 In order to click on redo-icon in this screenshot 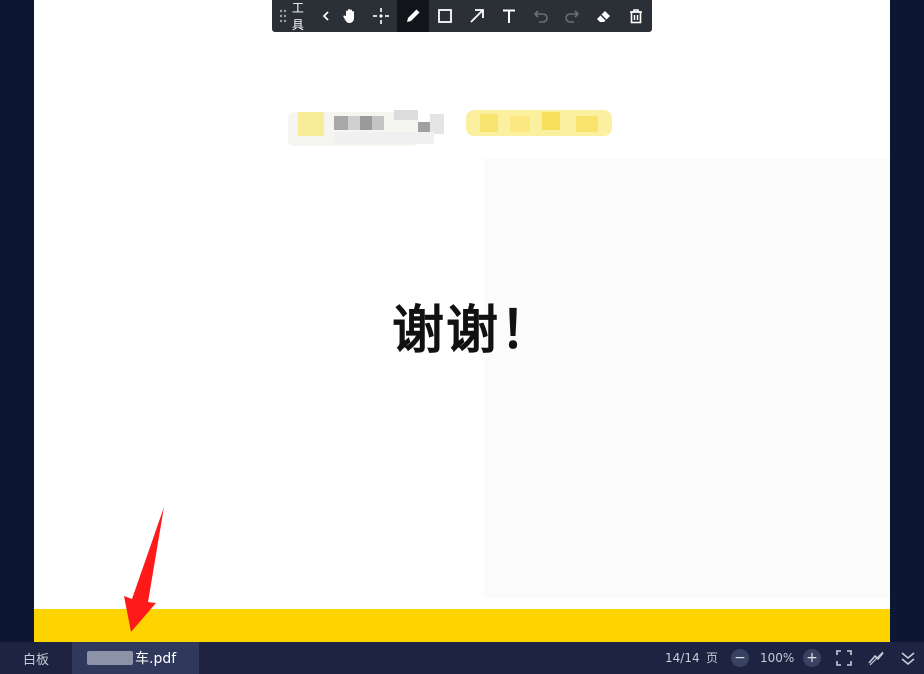, I will do `click(573, 16)`.